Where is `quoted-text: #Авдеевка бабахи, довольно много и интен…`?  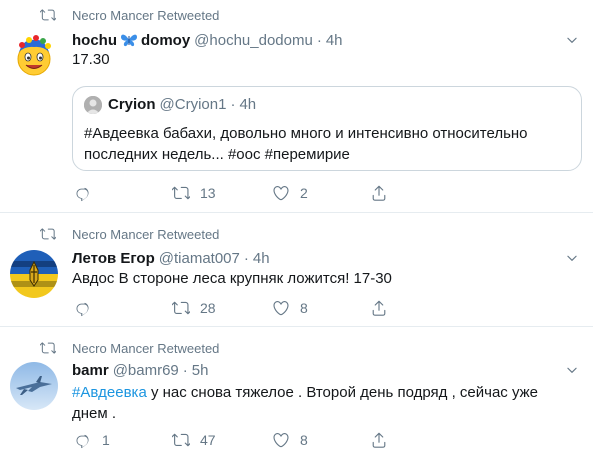 quoted-text: #Авдеевка бабахи, довольно много и интен… is located at coordinates (306, 144).